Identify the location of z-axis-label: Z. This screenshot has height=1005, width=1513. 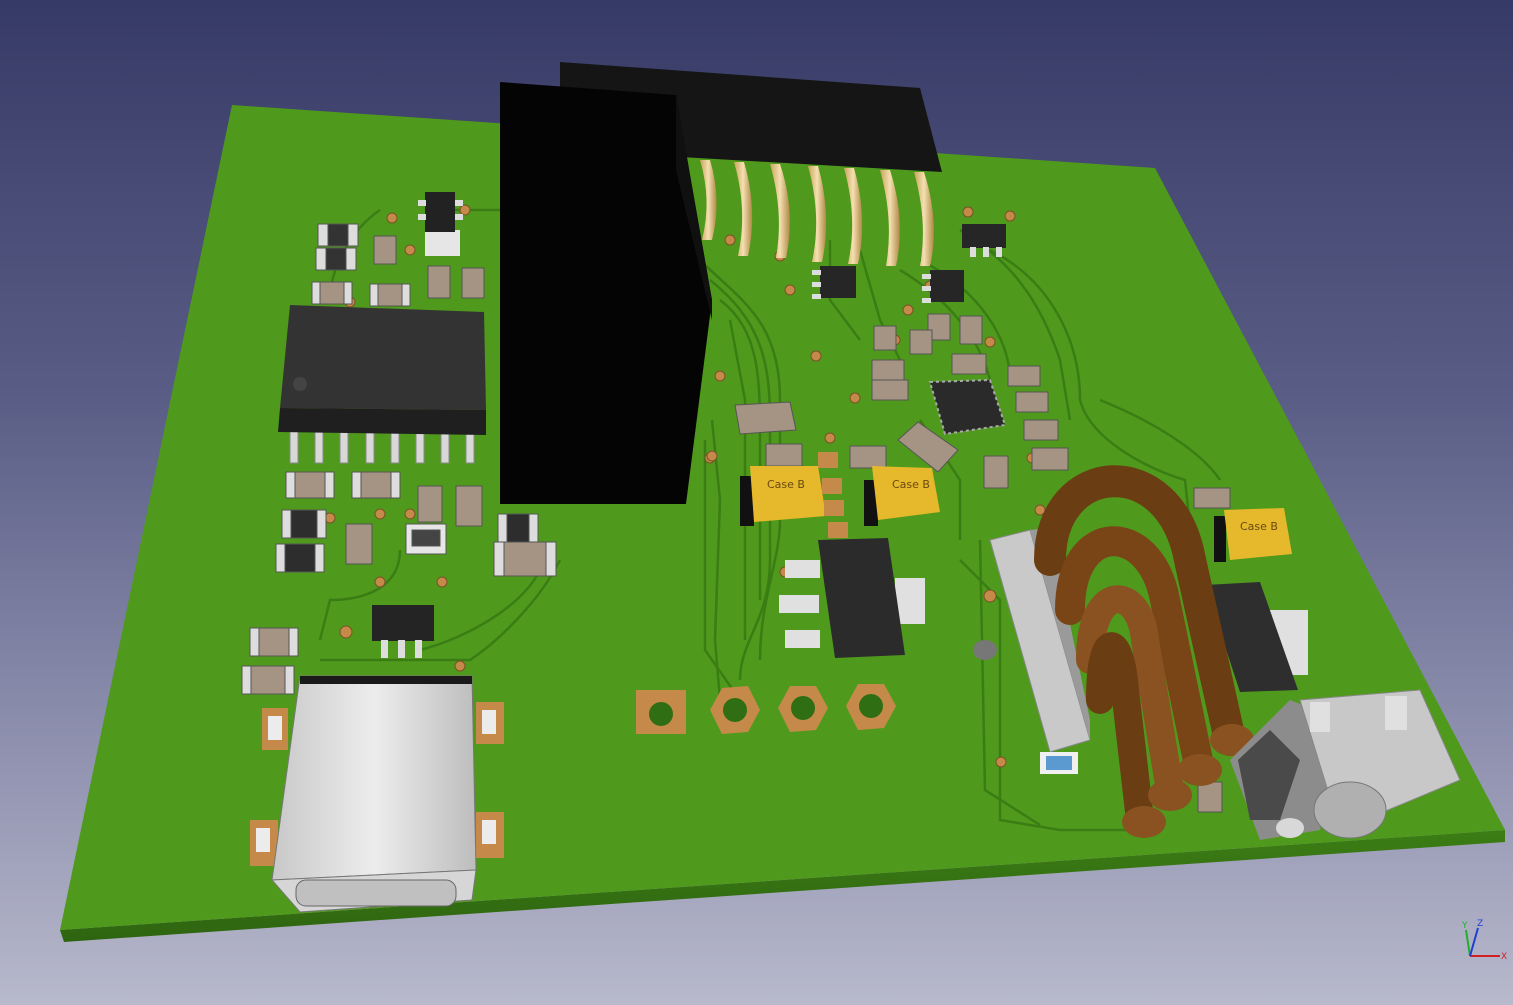
(1480, 924).